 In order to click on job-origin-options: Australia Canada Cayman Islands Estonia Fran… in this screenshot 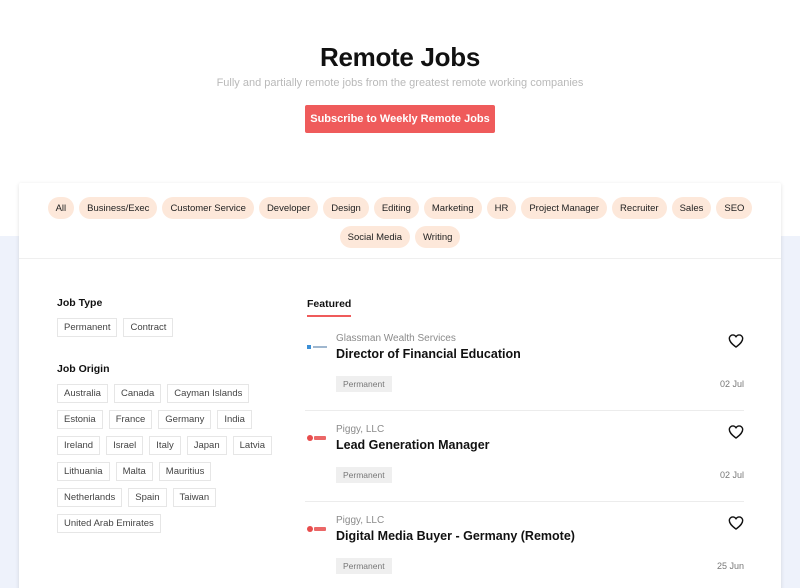, I will do `click(167, 458)`.